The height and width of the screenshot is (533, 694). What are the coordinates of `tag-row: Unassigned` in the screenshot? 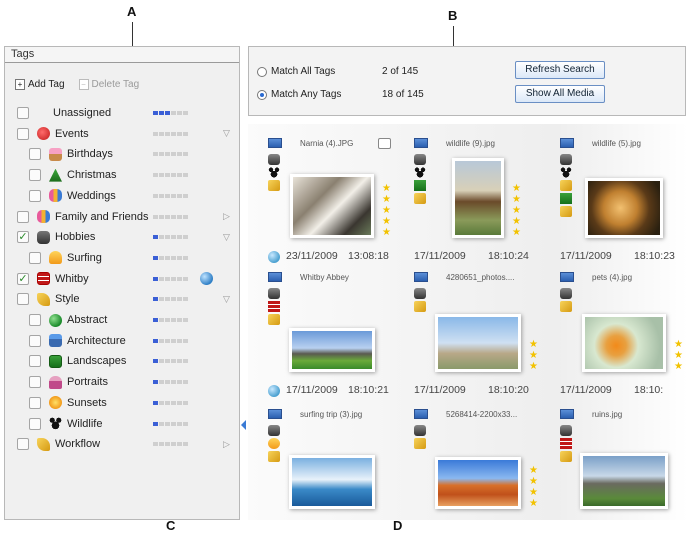 It's located at (123, 113).